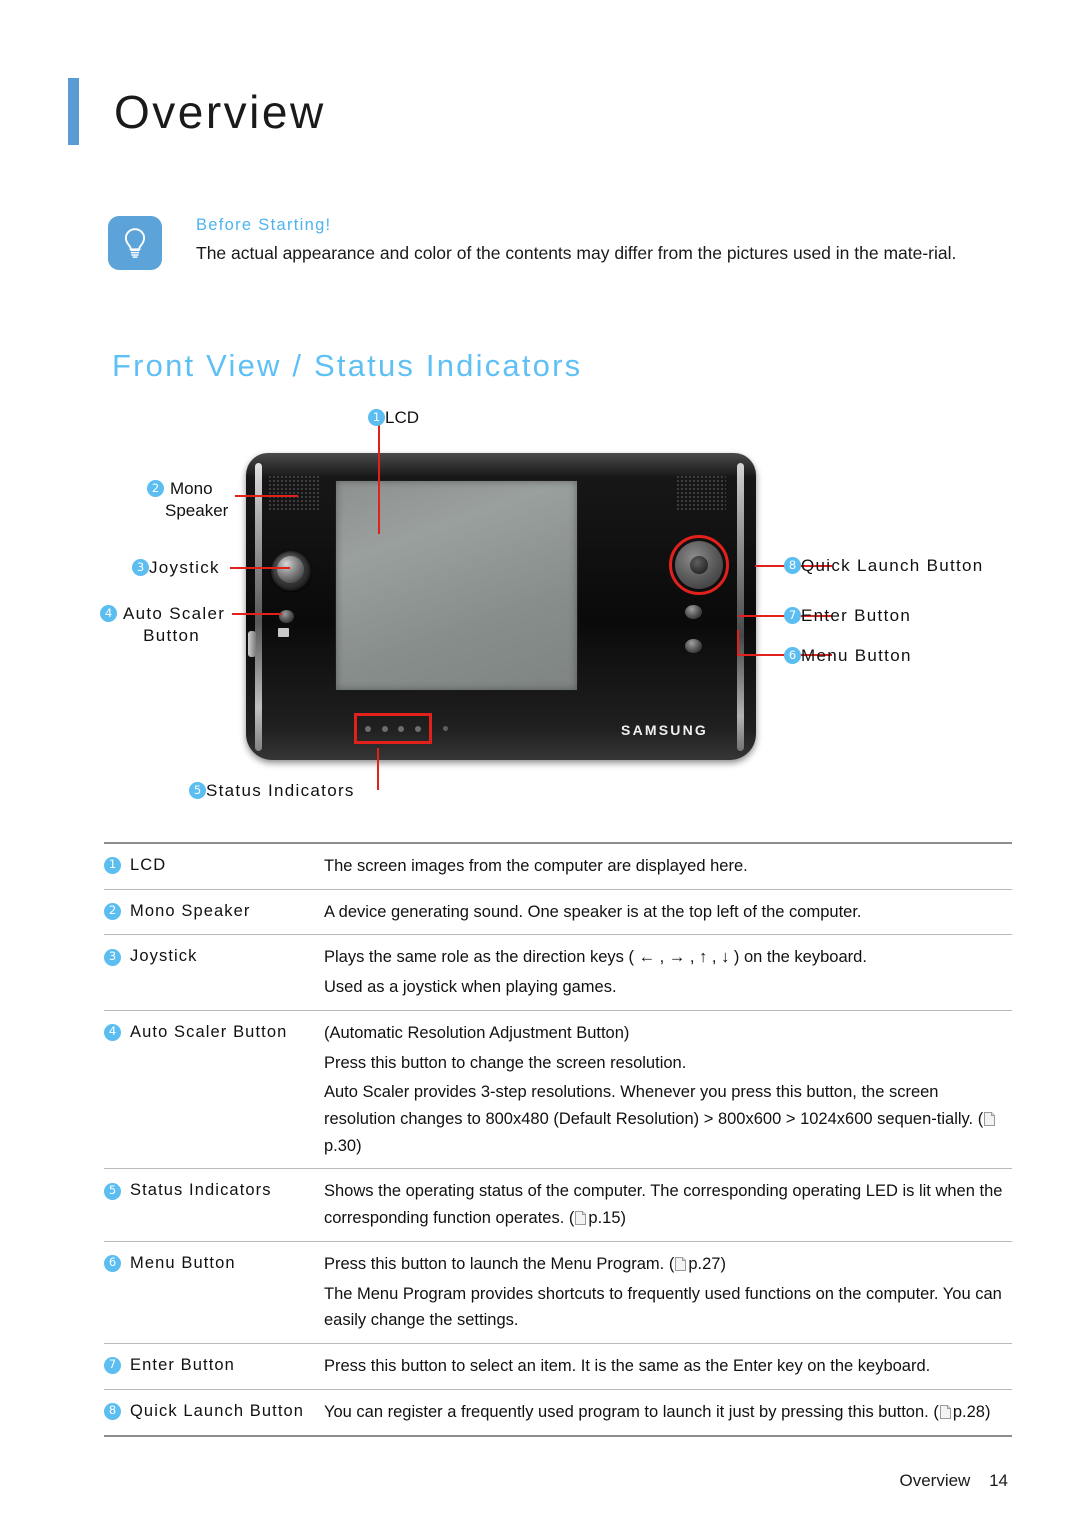 The height and width of the screenshot is (1529, 1080). What do you see at coordinates (456, 585) in the screenshot?
I see `lcd-screen` at bounding box center [456, 585].